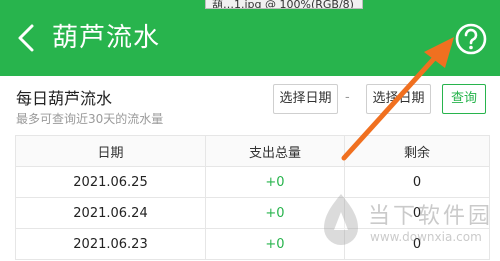 This screenshot has width=500, height=261. What do you see at coordinates (110, 151) in the screenshot?
I see `header-date: 日期` at bounding box center [110, 151].